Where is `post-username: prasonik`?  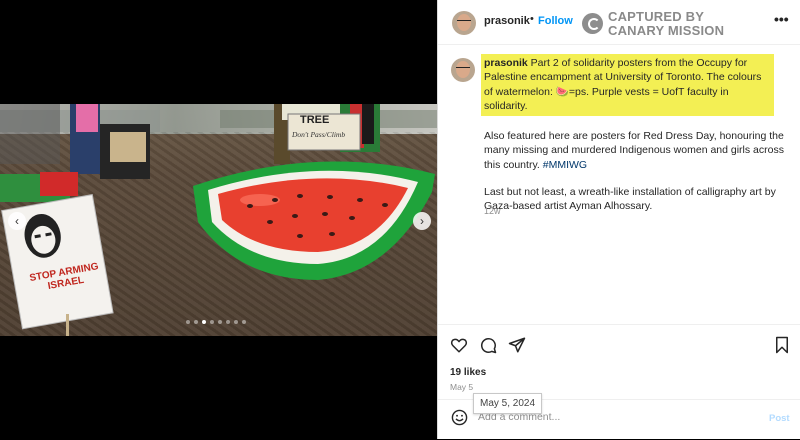 post-username: prasonik is located at coordinates (507, 21).